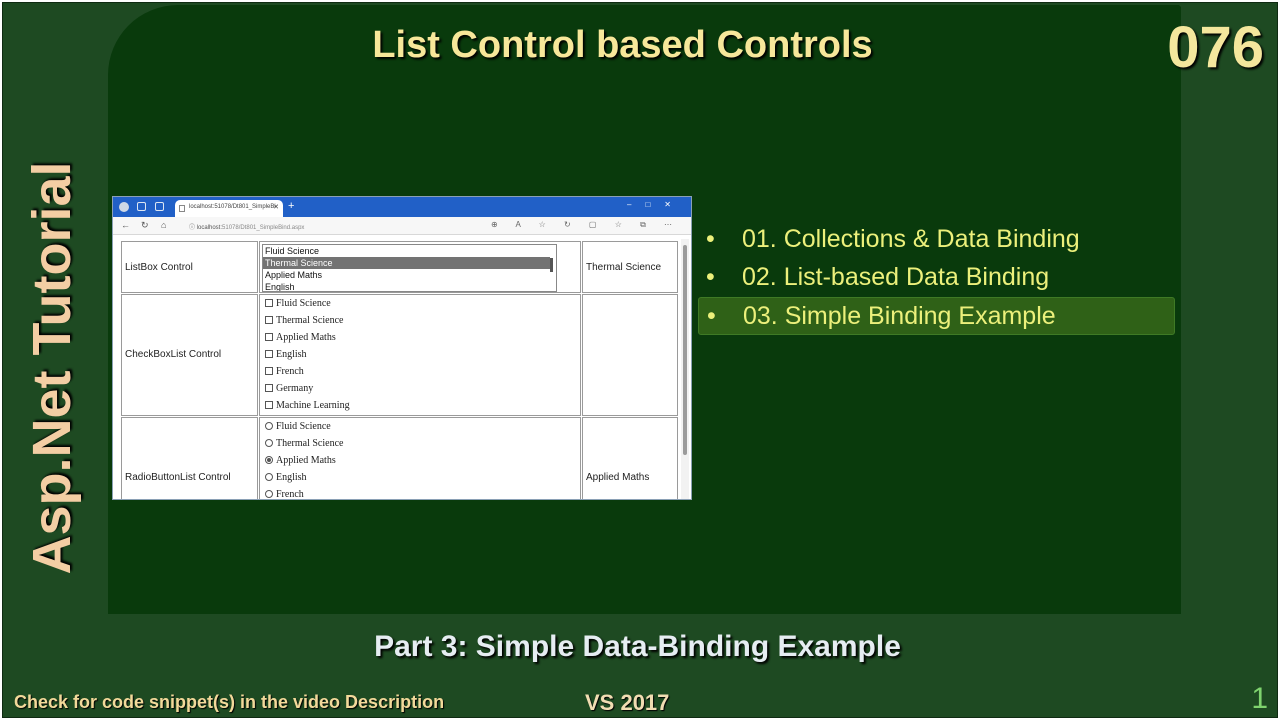 This screenshot has height=720, width=1280. What do you see at coordinates (303, 426) in the screenshot?
I see `radio-label: Fluid Science` at bounding box center [303, 426].